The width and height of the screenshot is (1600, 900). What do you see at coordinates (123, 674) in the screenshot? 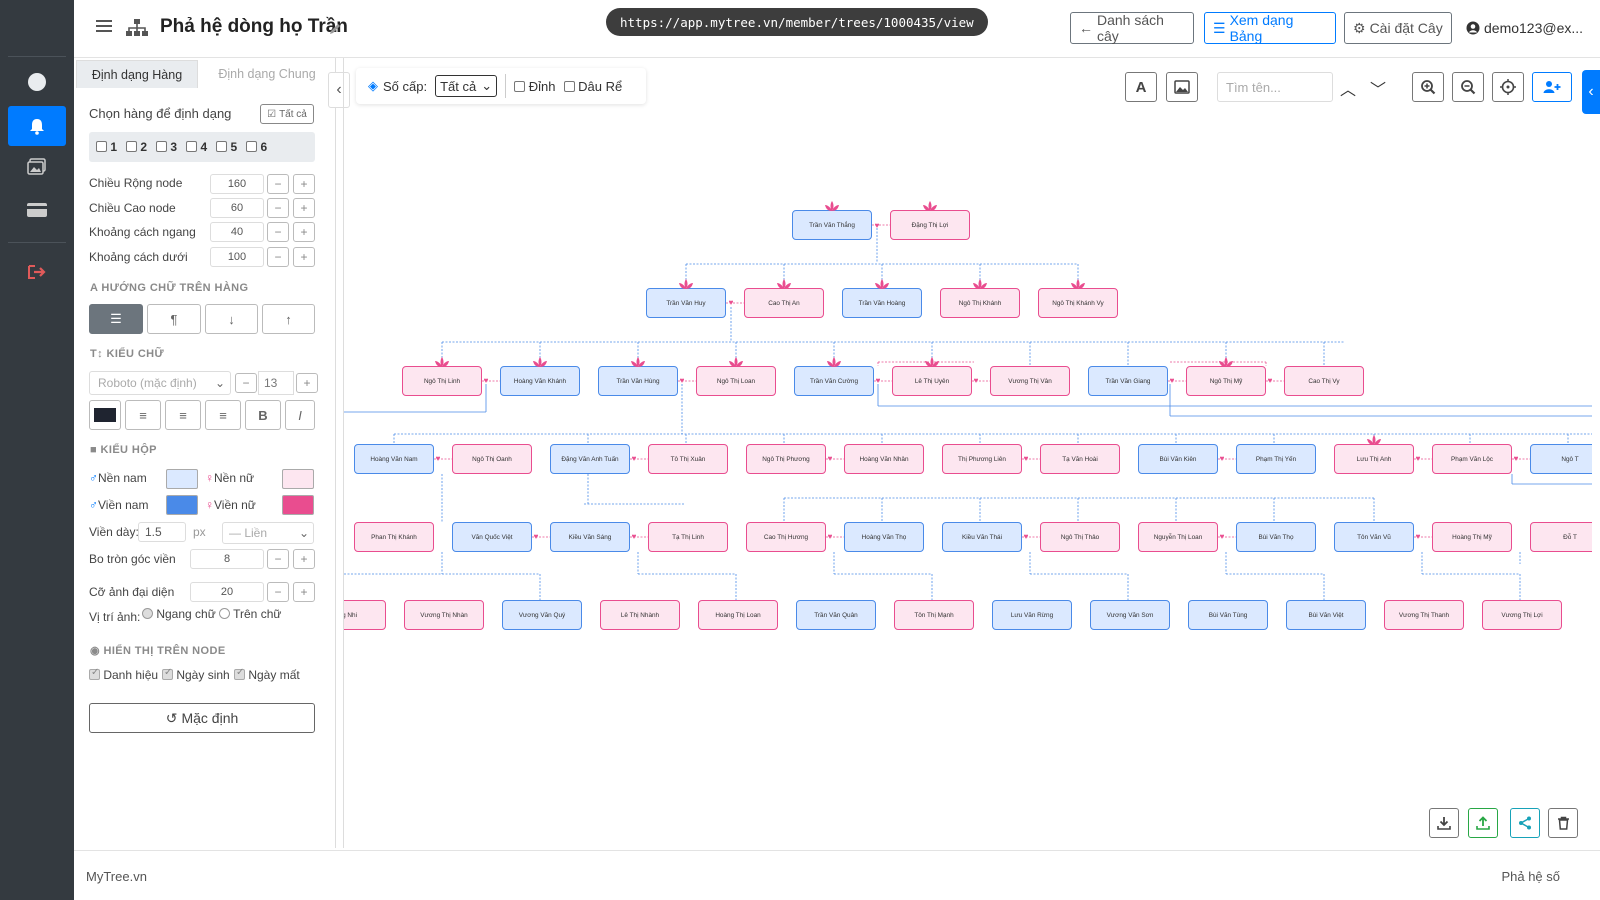
I see `show-title-checkbox: Danh hiệu` at bounding box center [123, 674].